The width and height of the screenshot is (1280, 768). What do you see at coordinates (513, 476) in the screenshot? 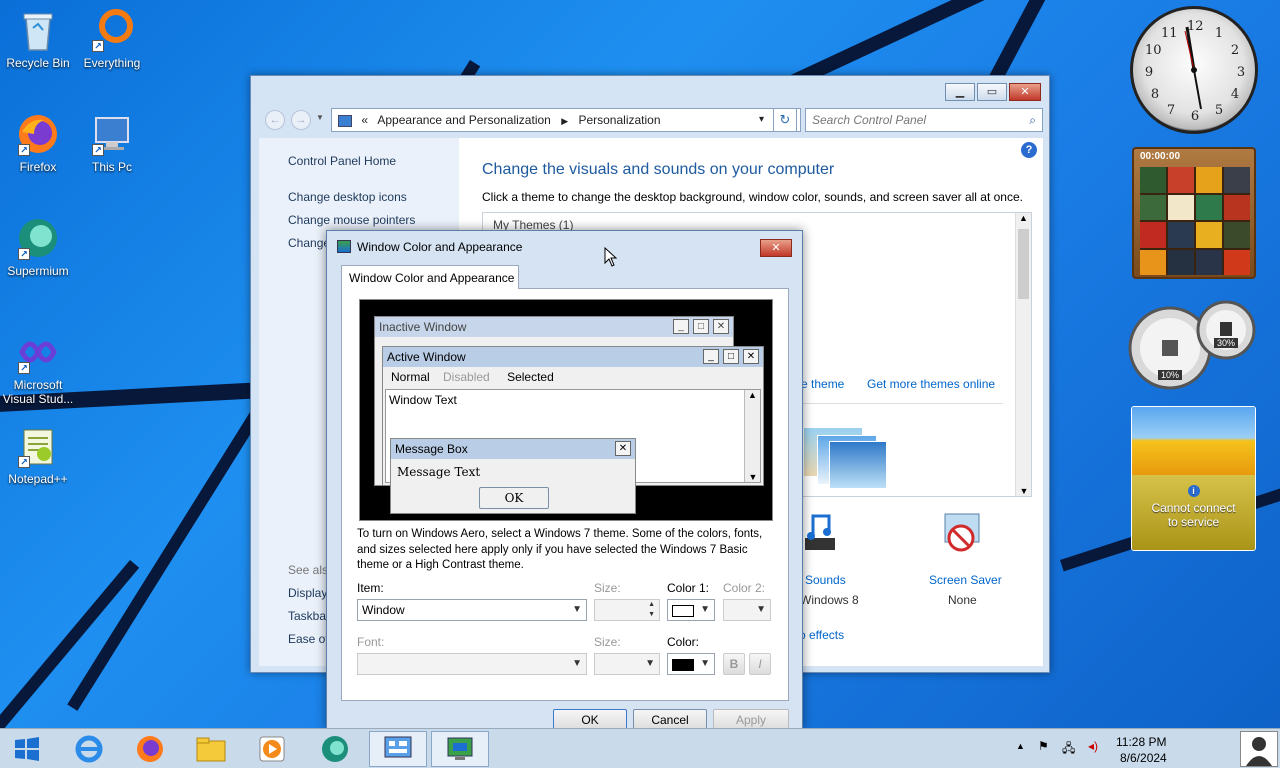
I see `preview-message-box: Message Box ✕ Message Text OK` at bounding box center [513, 476].